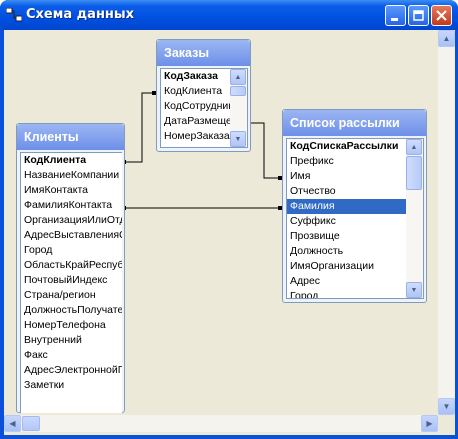  Describe the element at coordinates (70, 137) in the screenshot. I see `table-clients-title: Клиенты` at that location.